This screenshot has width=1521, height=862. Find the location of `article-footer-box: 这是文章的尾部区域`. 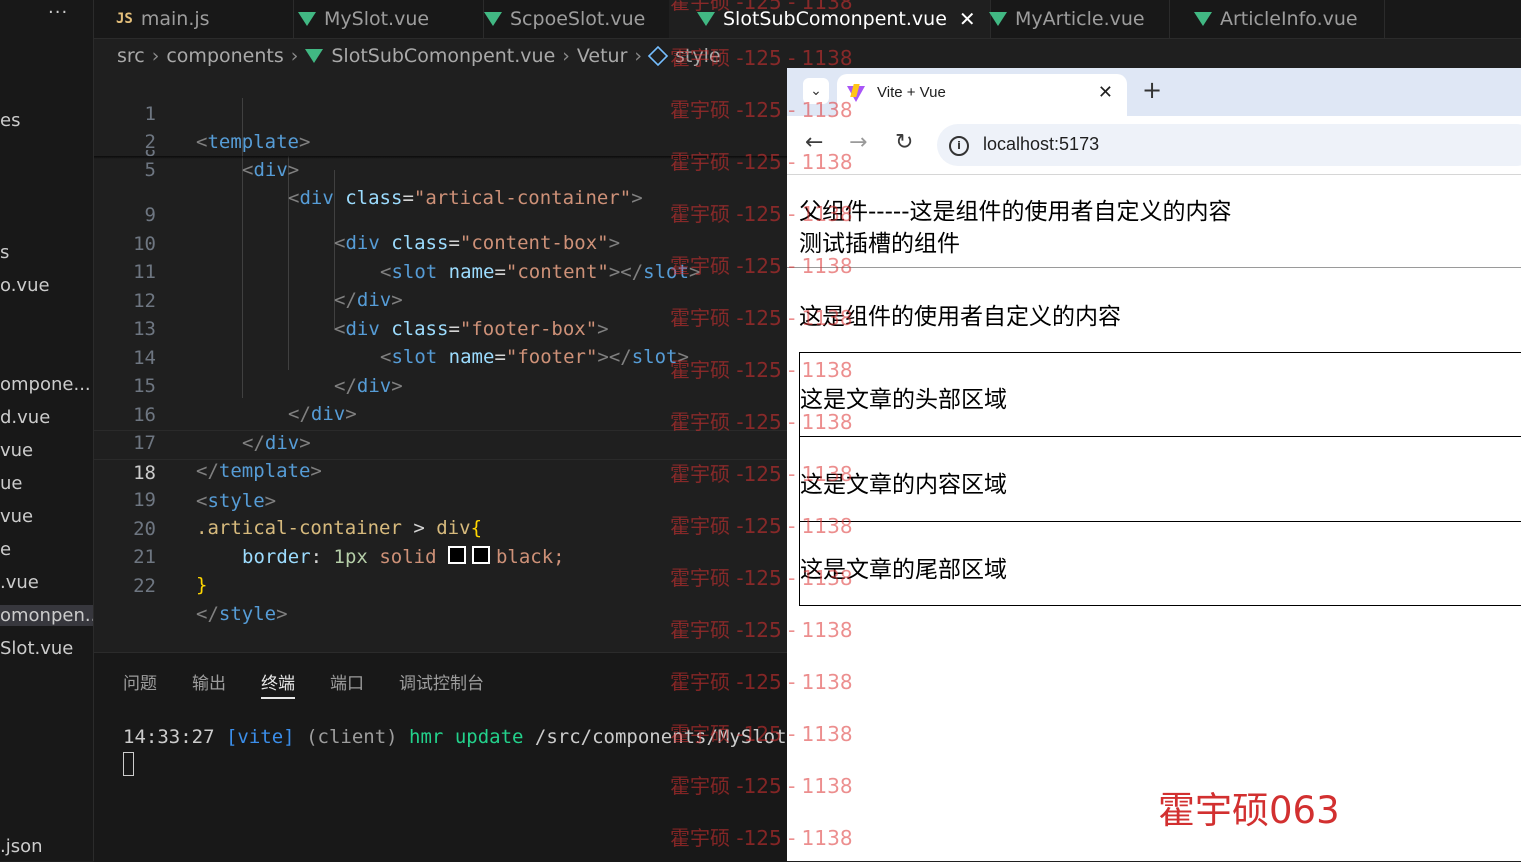

article-footer-box: 这是文章的尾部区域 is located at coordinates (1160, 563).